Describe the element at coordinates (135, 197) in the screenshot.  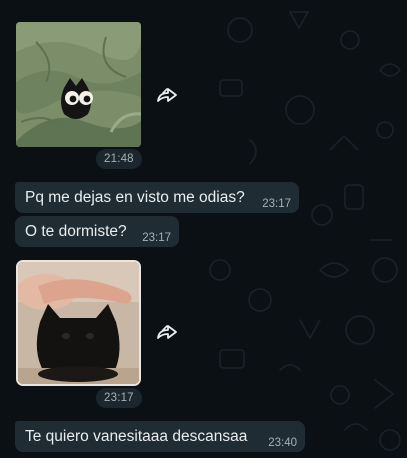
I see `message-text: Pq me dejas en visto me odias?` at that location.